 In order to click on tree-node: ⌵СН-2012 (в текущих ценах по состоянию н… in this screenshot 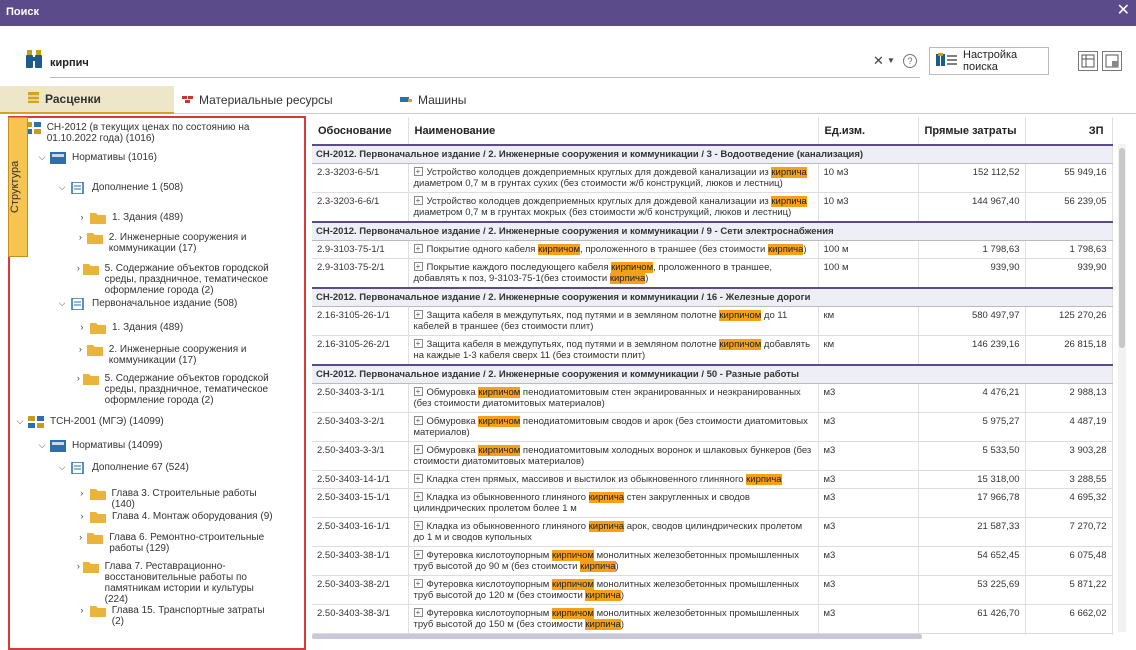, I will do `click(144, 133)`.